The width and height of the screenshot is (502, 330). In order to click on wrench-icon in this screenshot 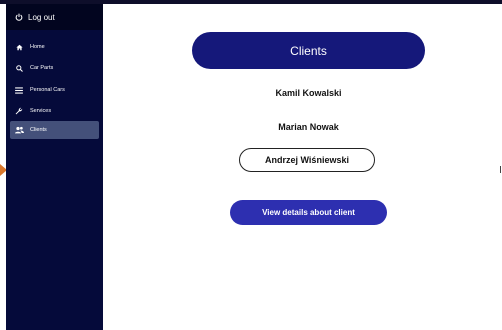, I will do `click(19, 111)`.